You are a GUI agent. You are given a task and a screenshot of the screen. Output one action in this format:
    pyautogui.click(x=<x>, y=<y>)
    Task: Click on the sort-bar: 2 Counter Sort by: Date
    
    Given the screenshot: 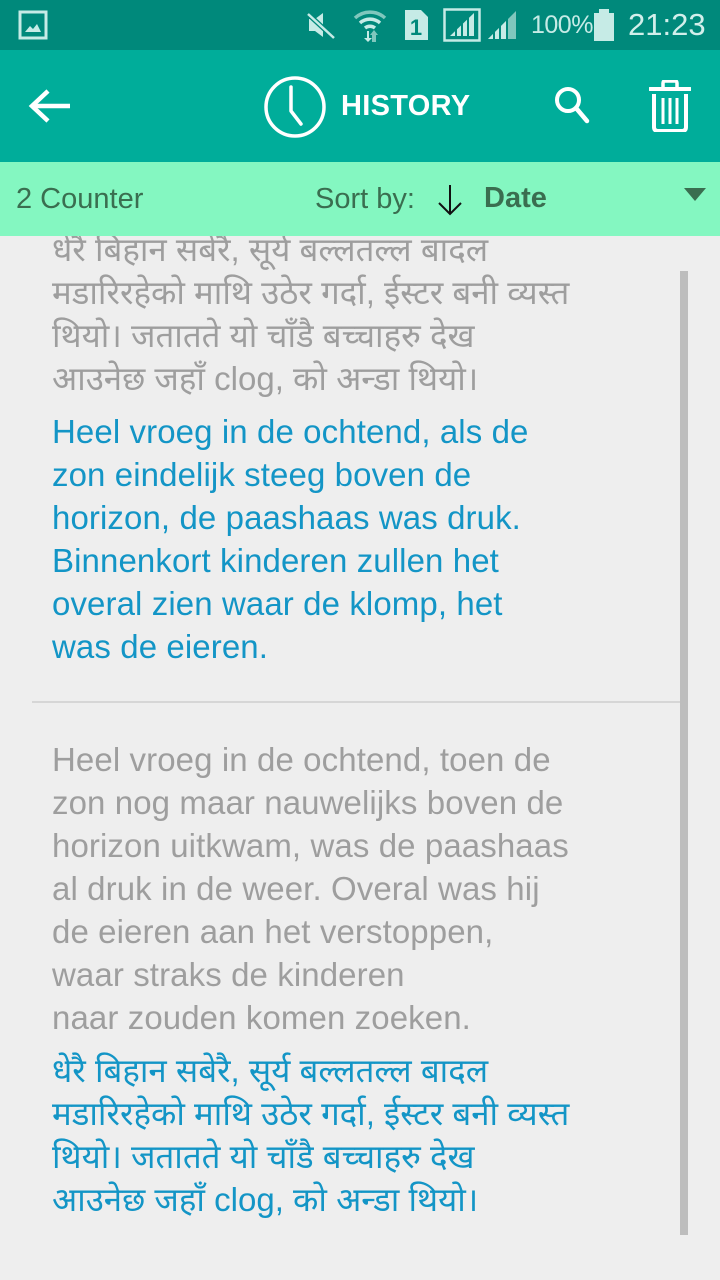 What is the action you would take?
    pyautogui.click(x=360, y=199)
    